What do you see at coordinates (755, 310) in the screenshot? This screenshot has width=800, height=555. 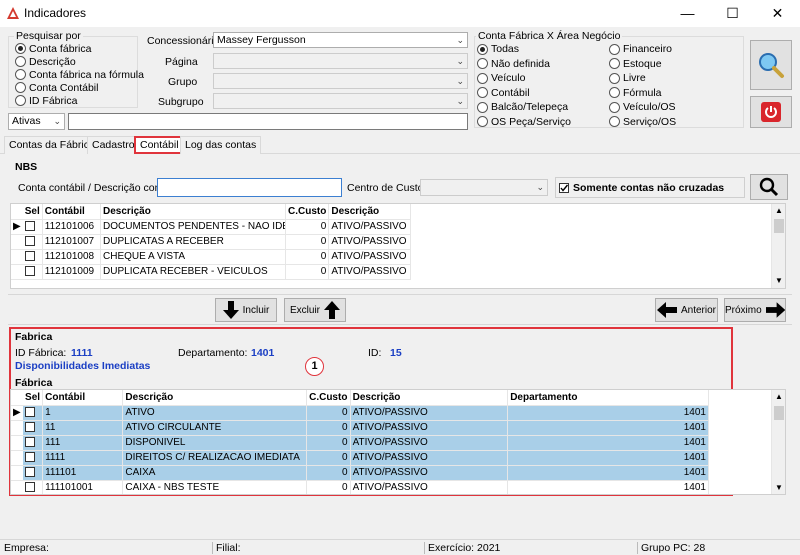 I see `next-button: Próximo` at bounding box center [755, 310].